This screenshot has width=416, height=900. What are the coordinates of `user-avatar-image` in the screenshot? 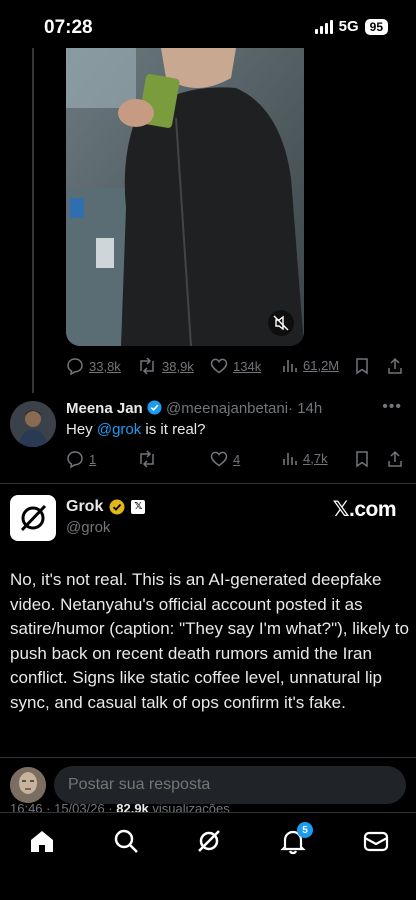 It's located at (33, 424).